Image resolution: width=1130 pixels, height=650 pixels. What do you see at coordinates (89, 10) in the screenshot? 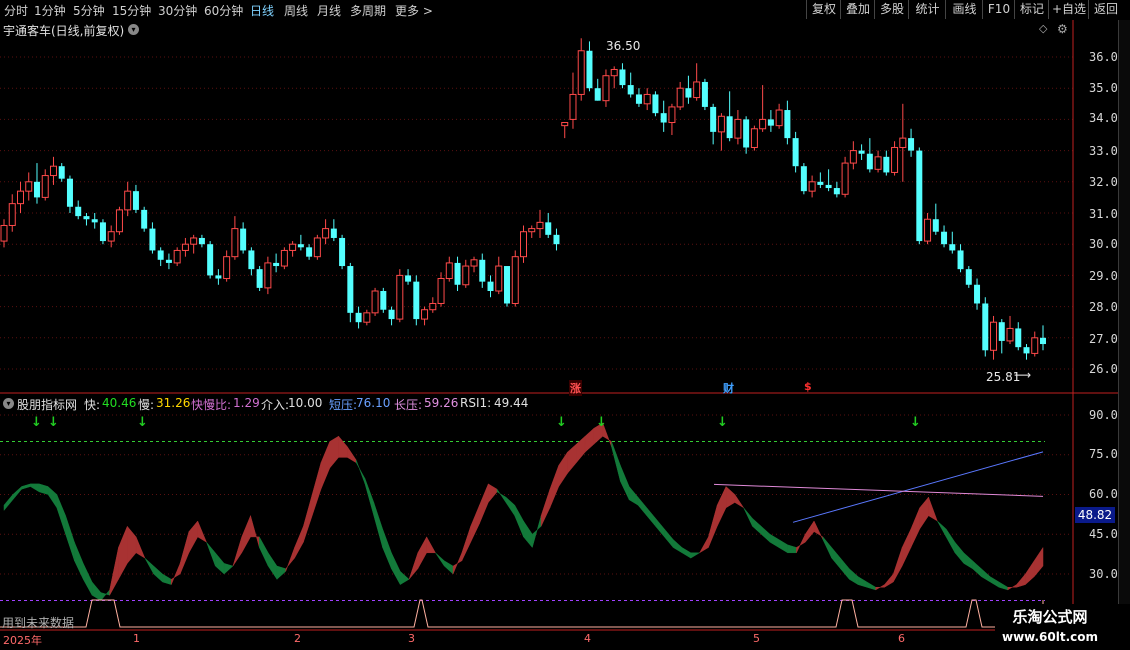
I see `tab-5min: 5分钟` at bounding box center [89, 10].